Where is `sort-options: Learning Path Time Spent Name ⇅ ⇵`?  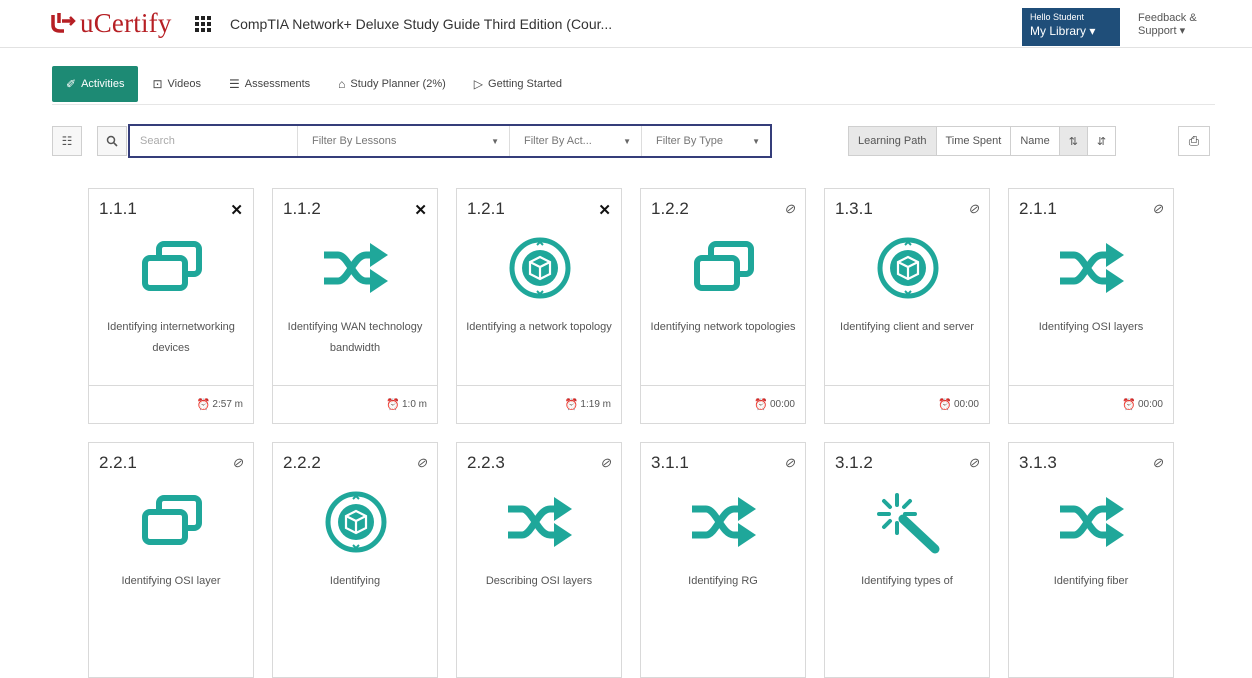
sort-options: Learning Path Time Spent Name ⇅ ⇵ is located at coordinates (982, 141).